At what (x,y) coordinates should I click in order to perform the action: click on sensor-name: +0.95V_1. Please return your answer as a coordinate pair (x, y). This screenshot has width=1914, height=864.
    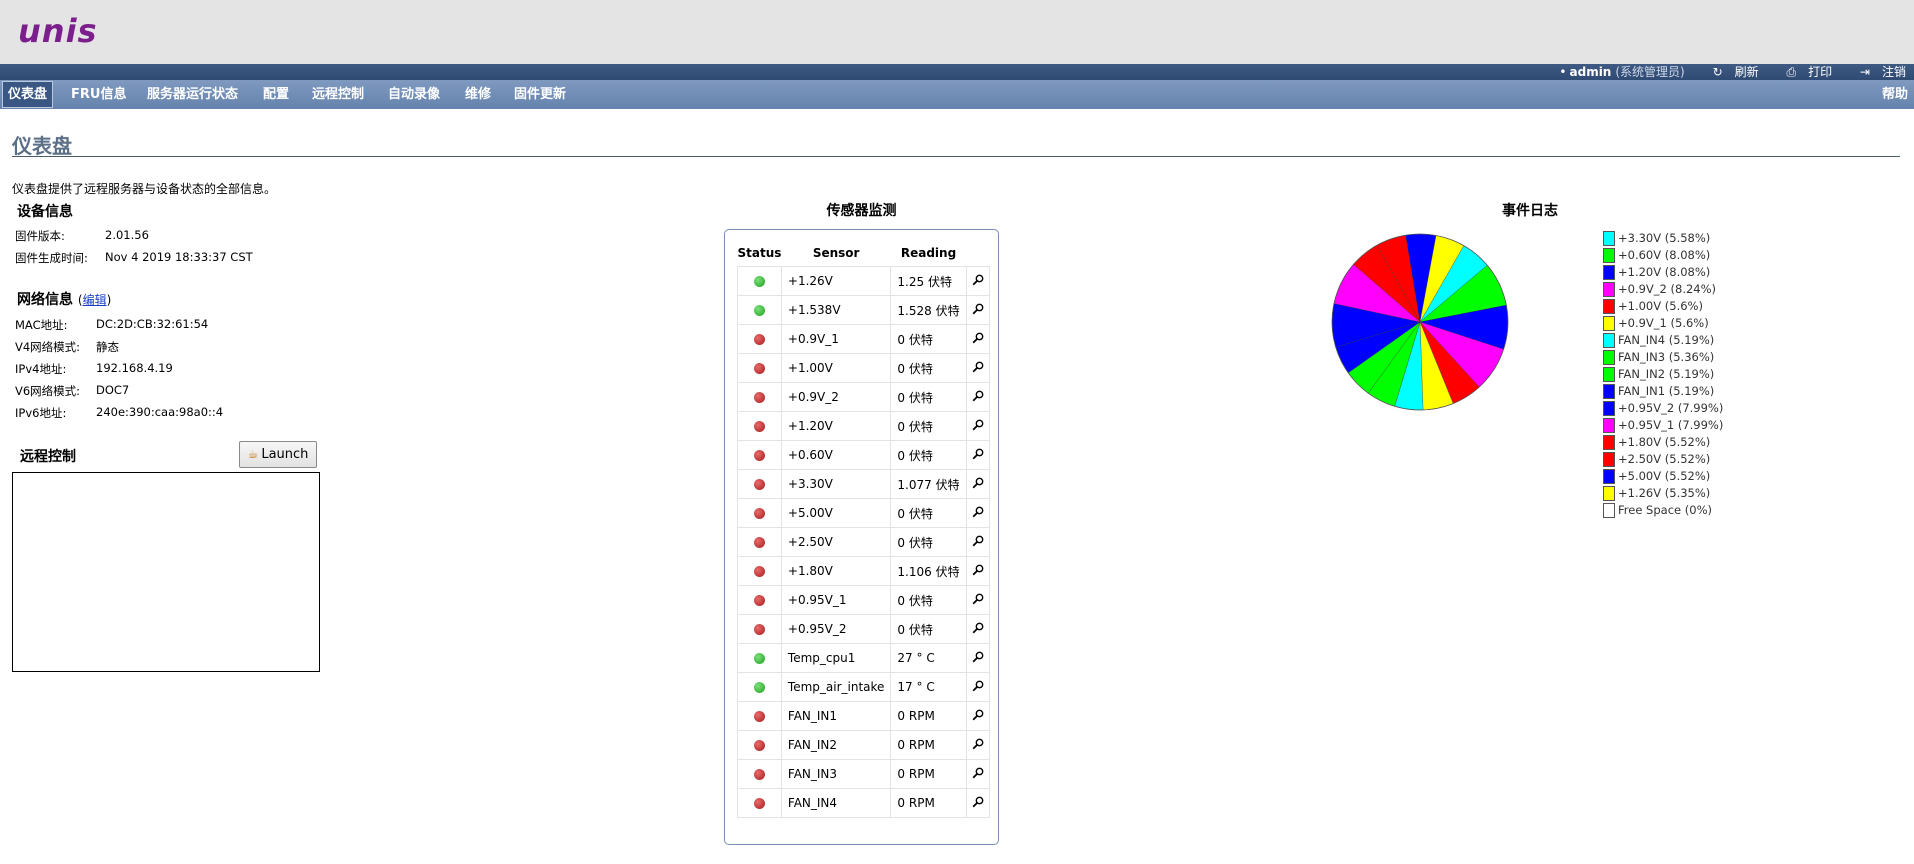
    Looking at the image, I should click on (836, 600).